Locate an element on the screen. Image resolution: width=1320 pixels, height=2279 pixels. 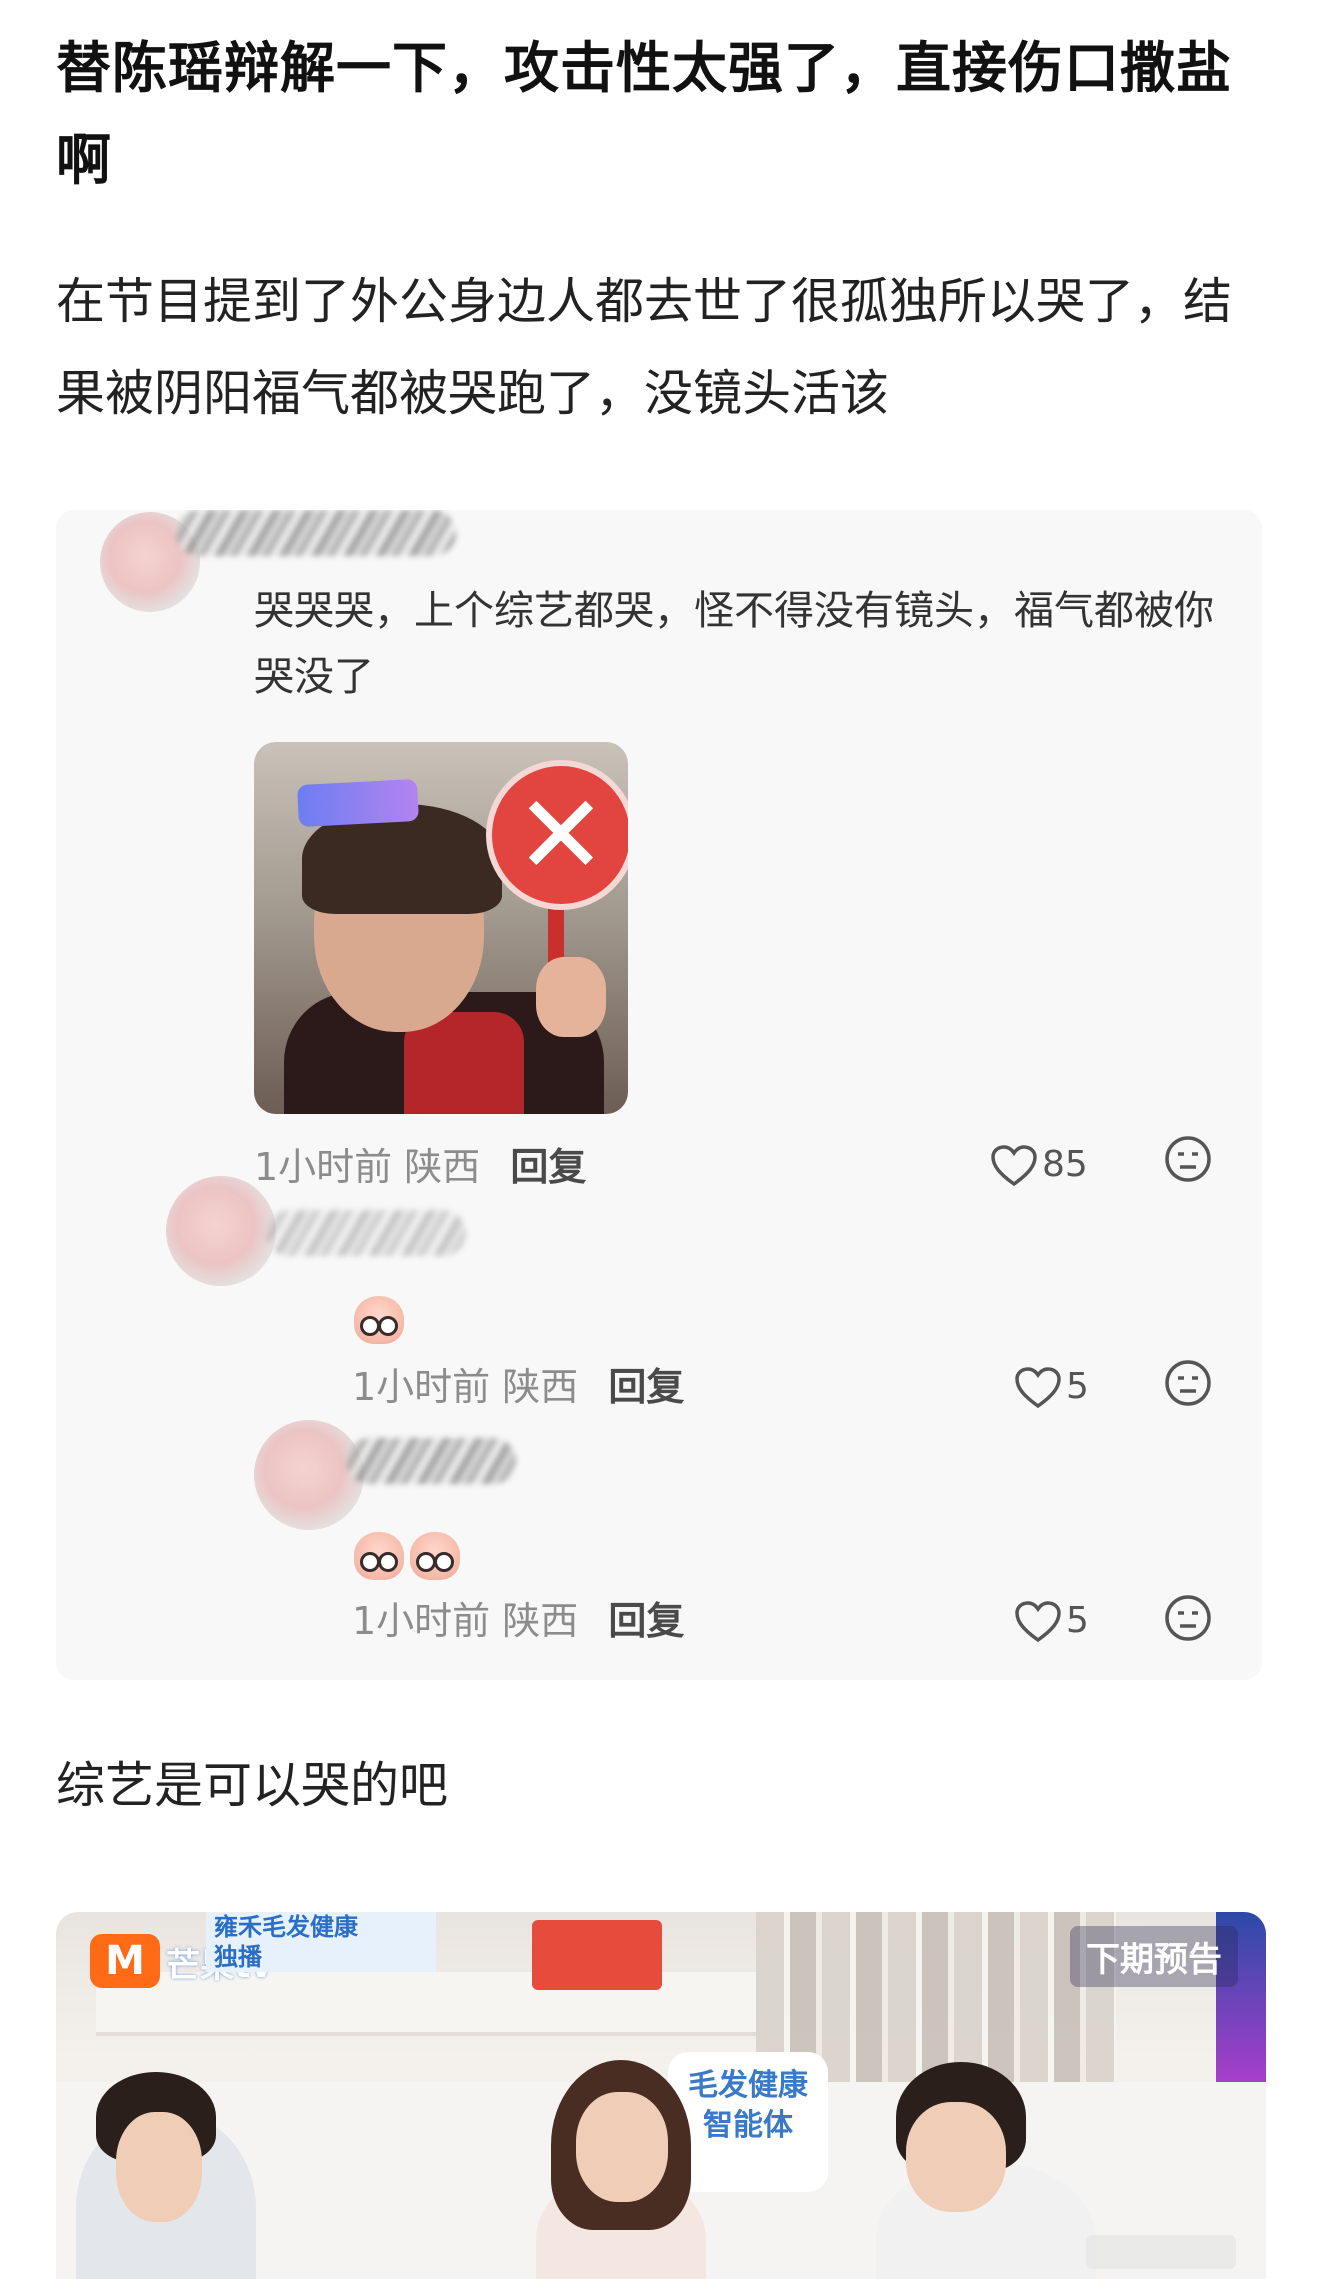
brand-banner: 雍禾毛发健康 独播 is located at coordinates (321, 1942).